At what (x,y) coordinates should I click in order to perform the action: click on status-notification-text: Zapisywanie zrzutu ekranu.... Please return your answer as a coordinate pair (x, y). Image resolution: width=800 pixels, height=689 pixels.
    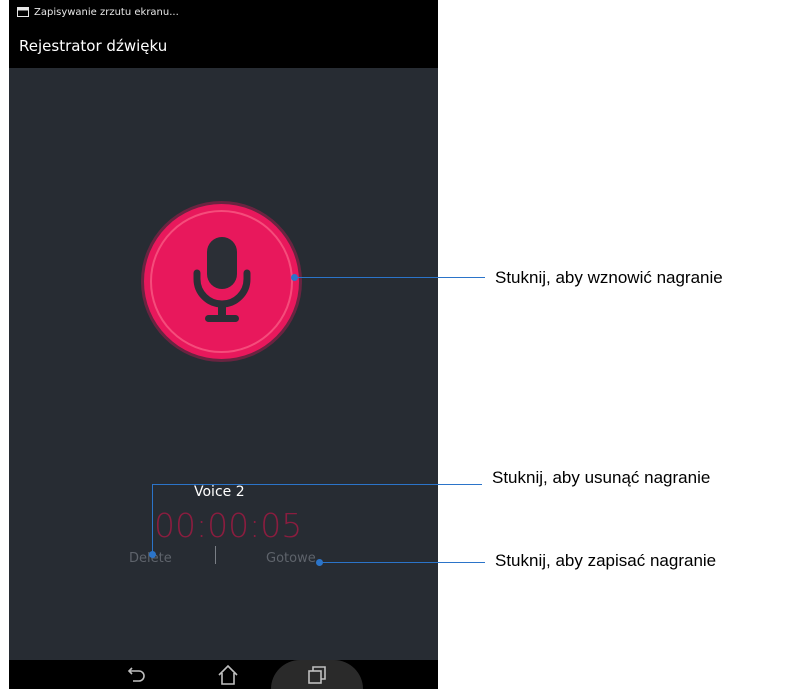
    Looking at the image, I should click on (106, 12).